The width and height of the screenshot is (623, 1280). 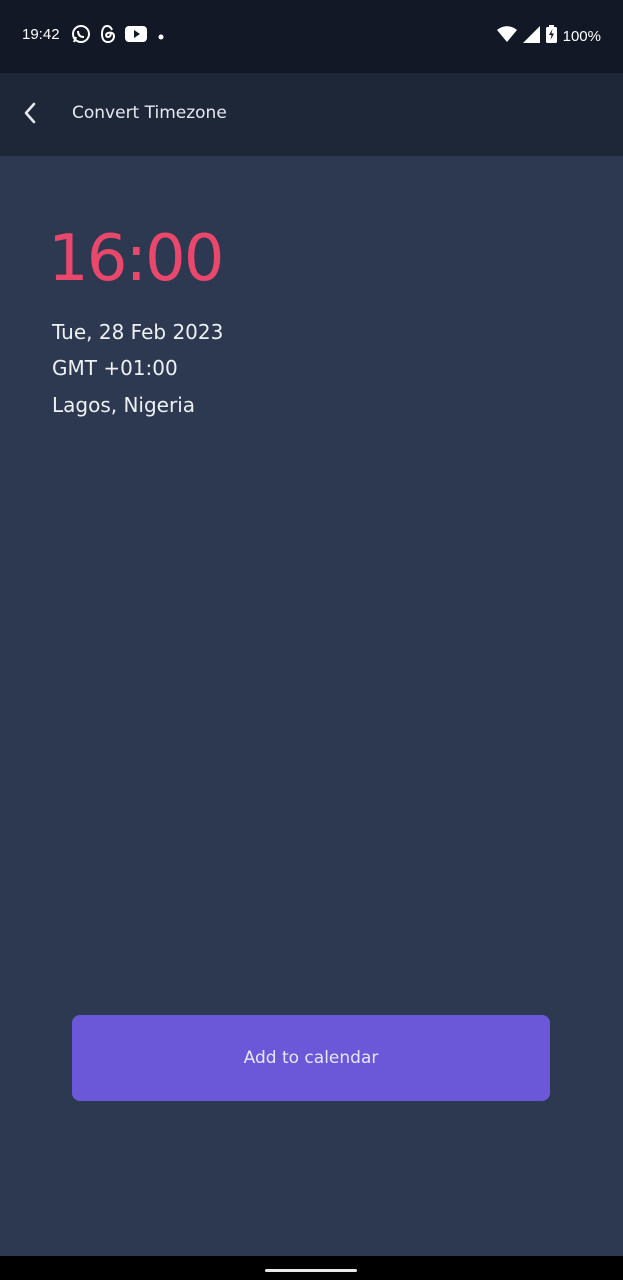 I want to click on status-time: 19:42, so click(x=41, y=34).